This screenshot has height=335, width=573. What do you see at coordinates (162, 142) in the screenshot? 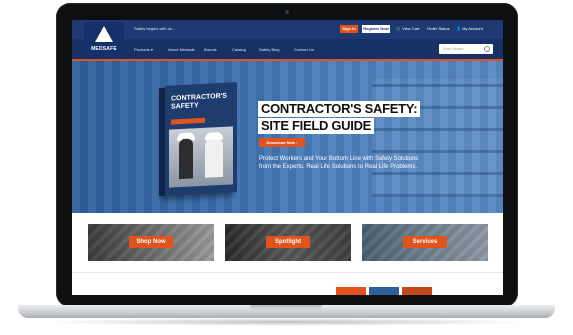
I see `book-spine` at bounding box center [162, 142].